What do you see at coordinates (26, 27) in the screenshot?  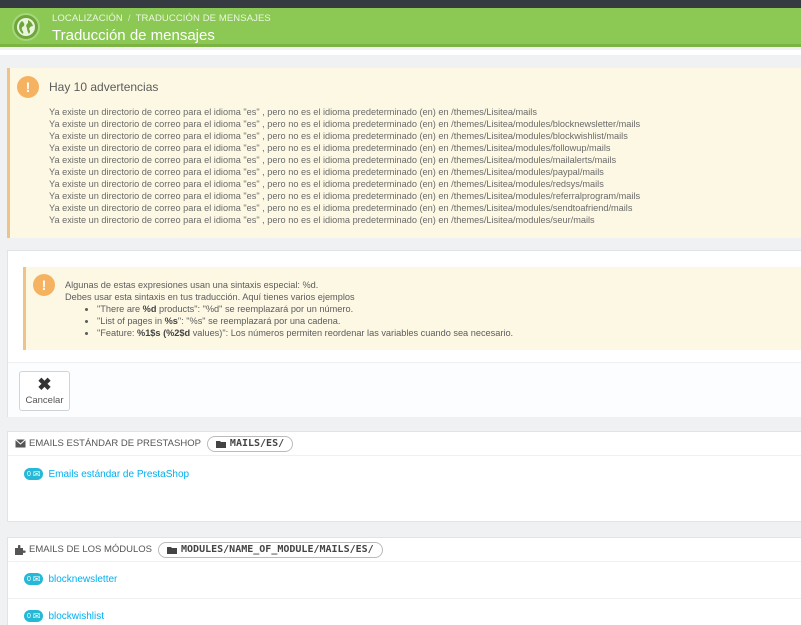 I see `globe-icon` at bounding box center [26, 27].